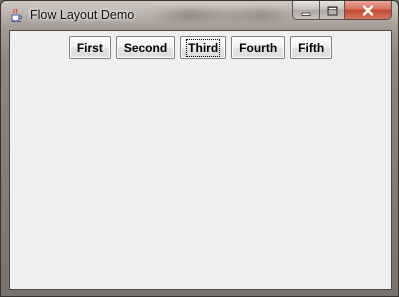 The width and height of the screenshot is (399, 297). Describe the element at coordinates (226, 15) in the screenshot. I see `background-blur` at that location.